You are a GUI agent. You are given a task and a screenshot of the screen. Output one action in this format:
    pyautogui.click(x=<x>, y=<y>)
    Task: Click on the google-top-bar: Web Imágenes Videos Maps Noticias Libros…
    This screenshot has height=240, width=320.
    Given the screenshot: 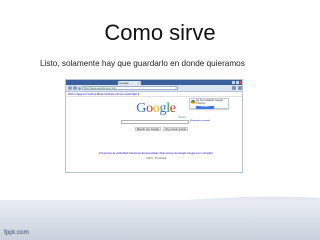 What is the action you would take?
    pyautogui.click(x=154, y=94)
    